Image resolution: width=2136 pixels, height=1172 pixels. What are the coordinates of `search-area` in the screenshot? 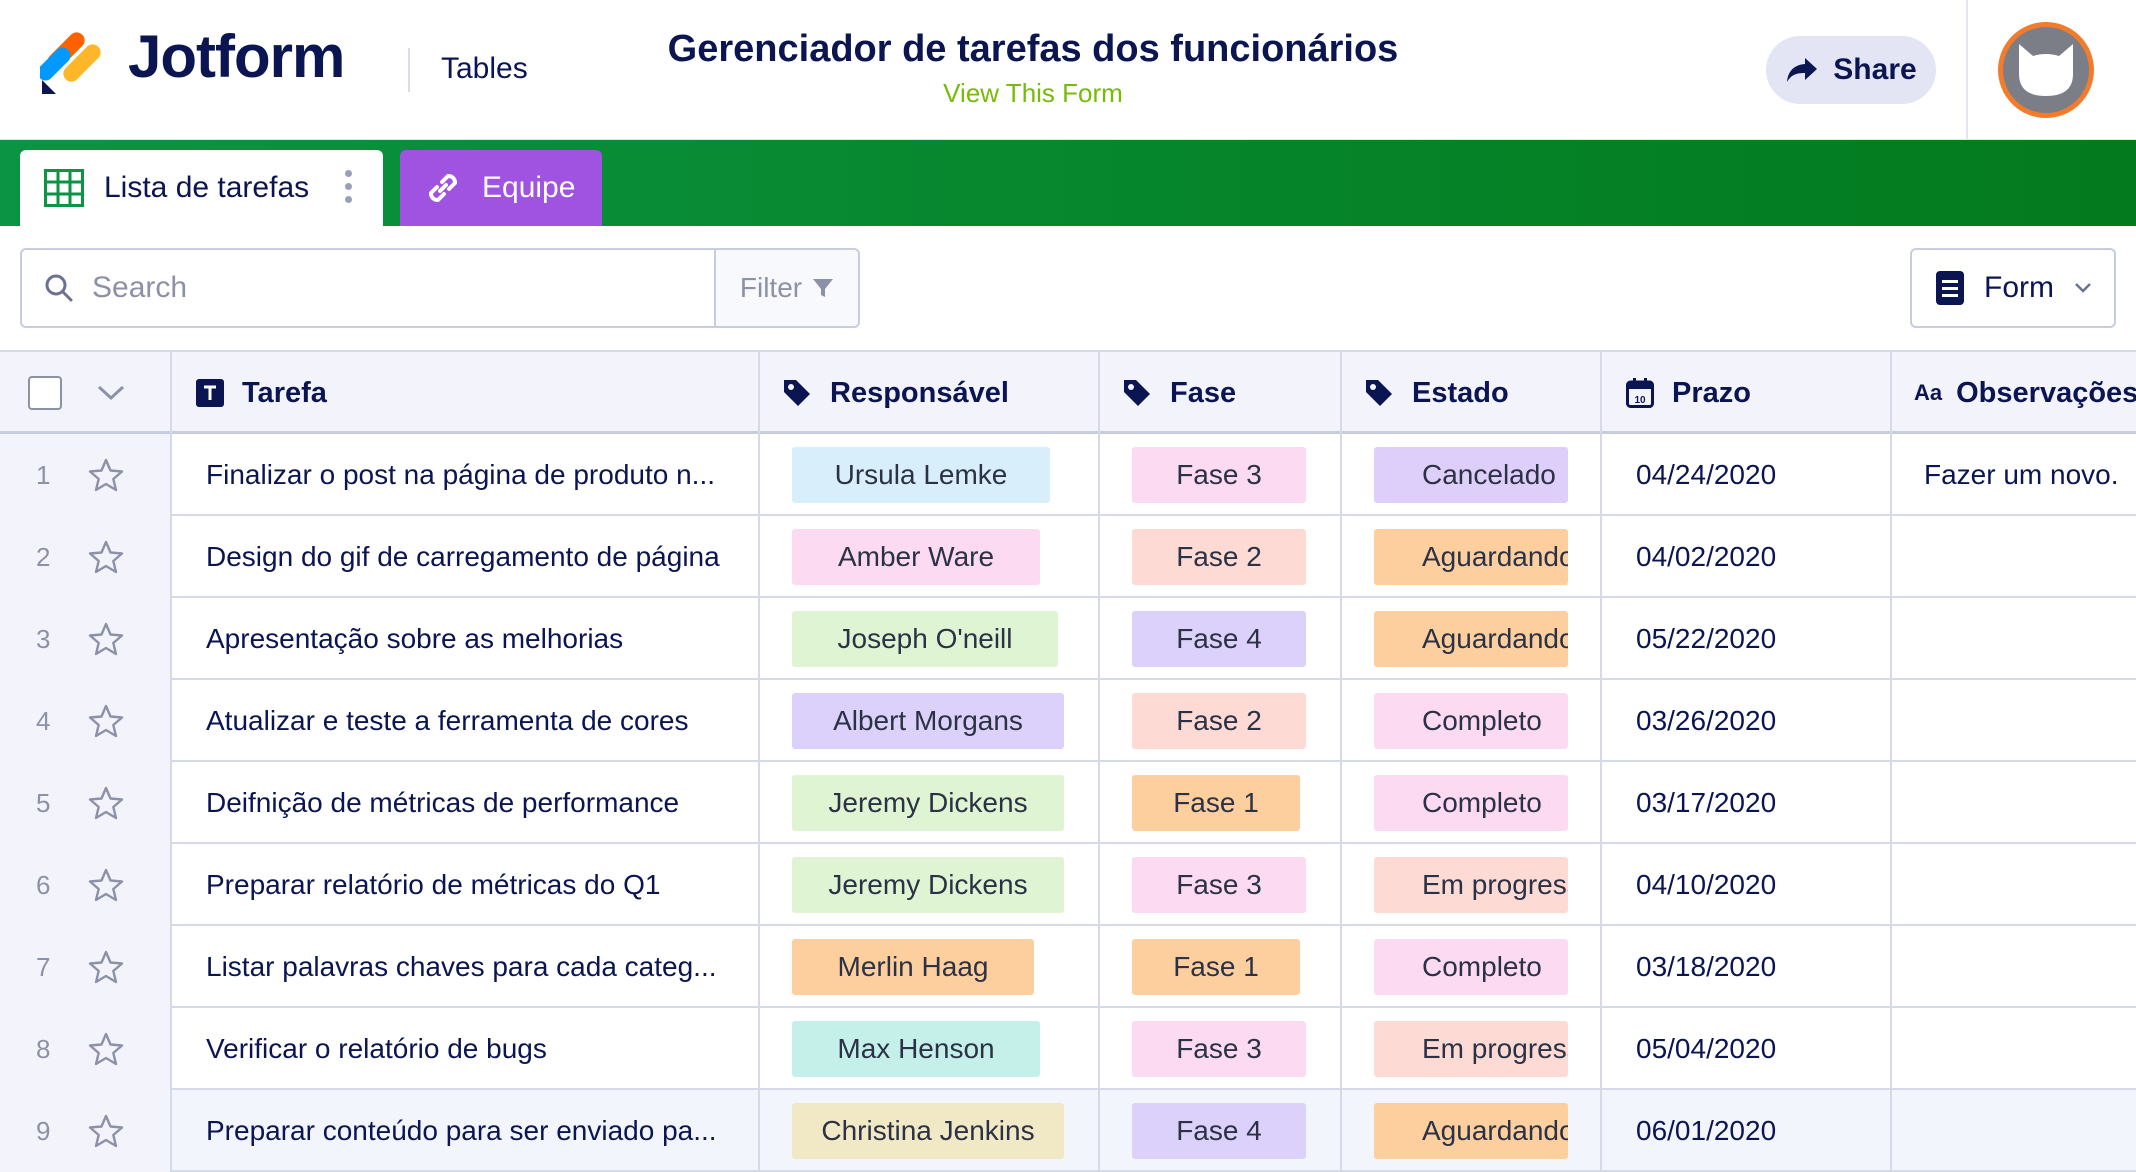 It's located at (369, 288).